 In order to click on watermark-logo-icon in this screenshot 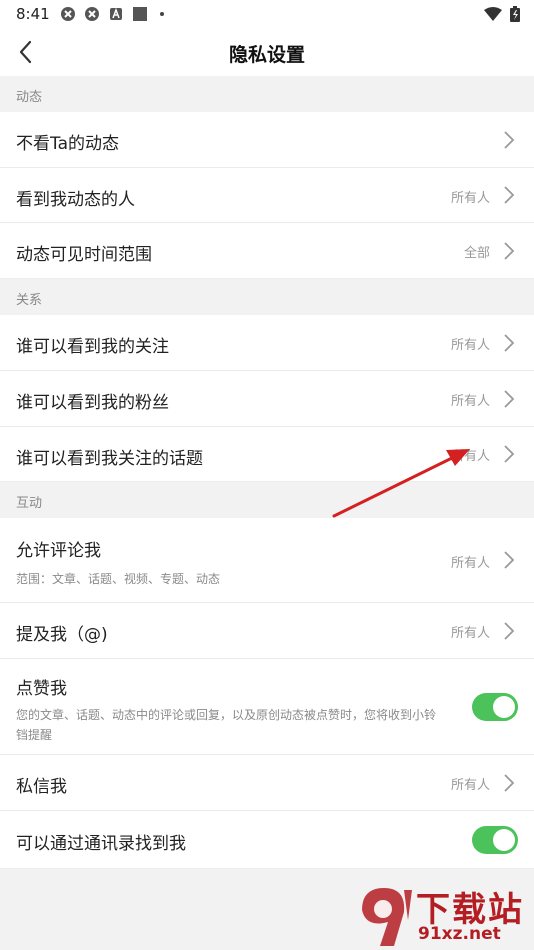, I will do `click(387, 917)`.